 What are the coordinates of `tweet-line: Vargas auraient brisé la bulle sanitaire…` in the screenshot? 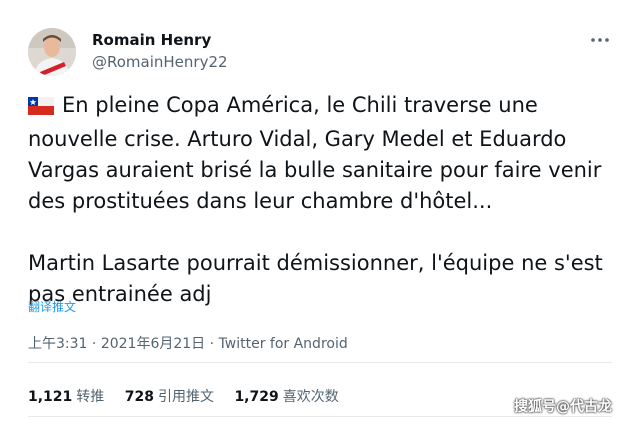 It's located at (315, 170).